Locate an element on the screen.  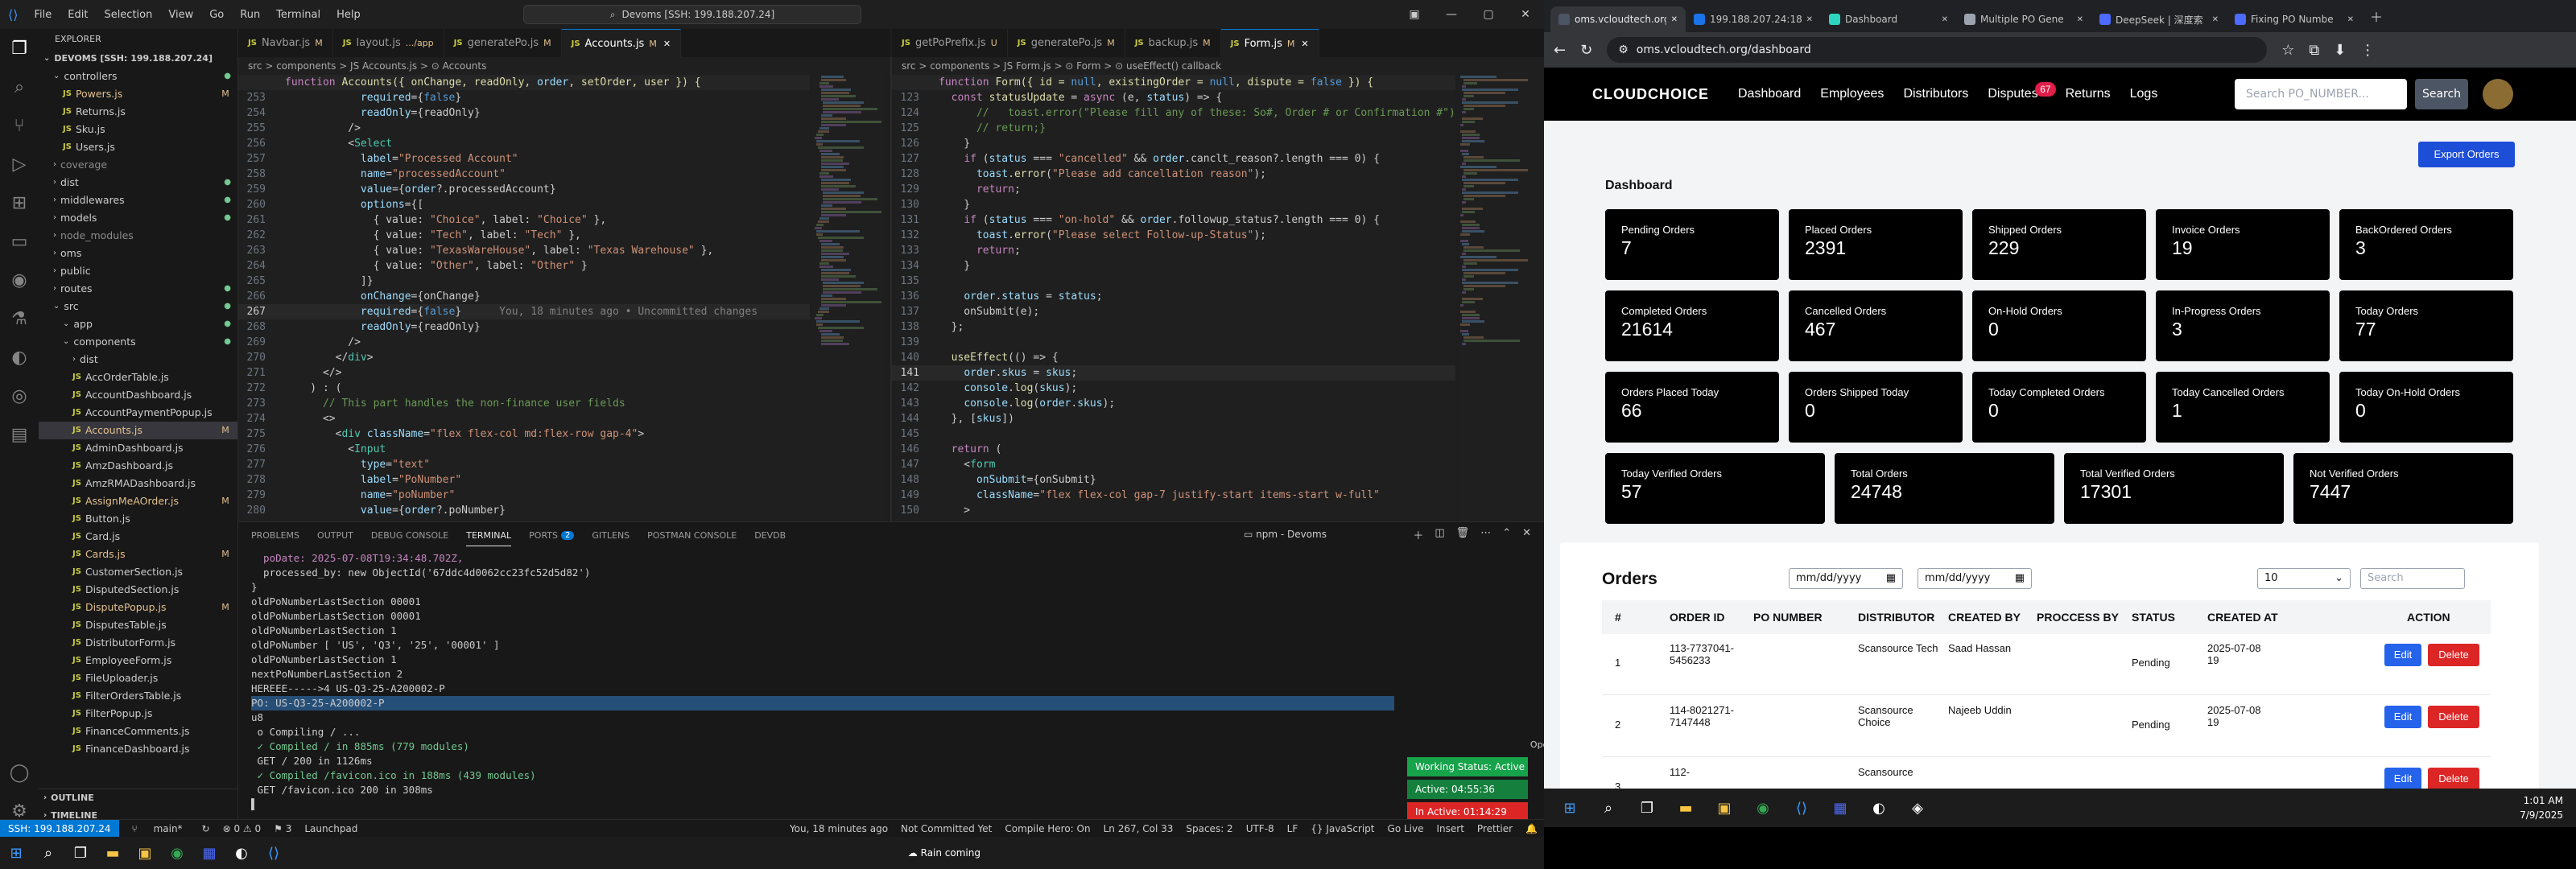
nav-returns: Returns is located at coordinates (2088, 94).